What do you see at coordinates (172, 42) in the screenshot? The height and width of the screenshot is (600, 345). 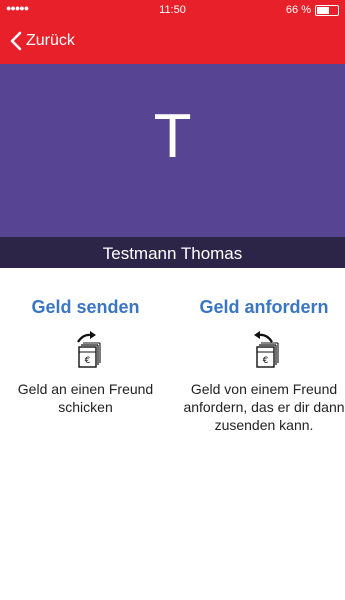 I see `navigation-bar: Zurück` at bounding box center [172, 42].